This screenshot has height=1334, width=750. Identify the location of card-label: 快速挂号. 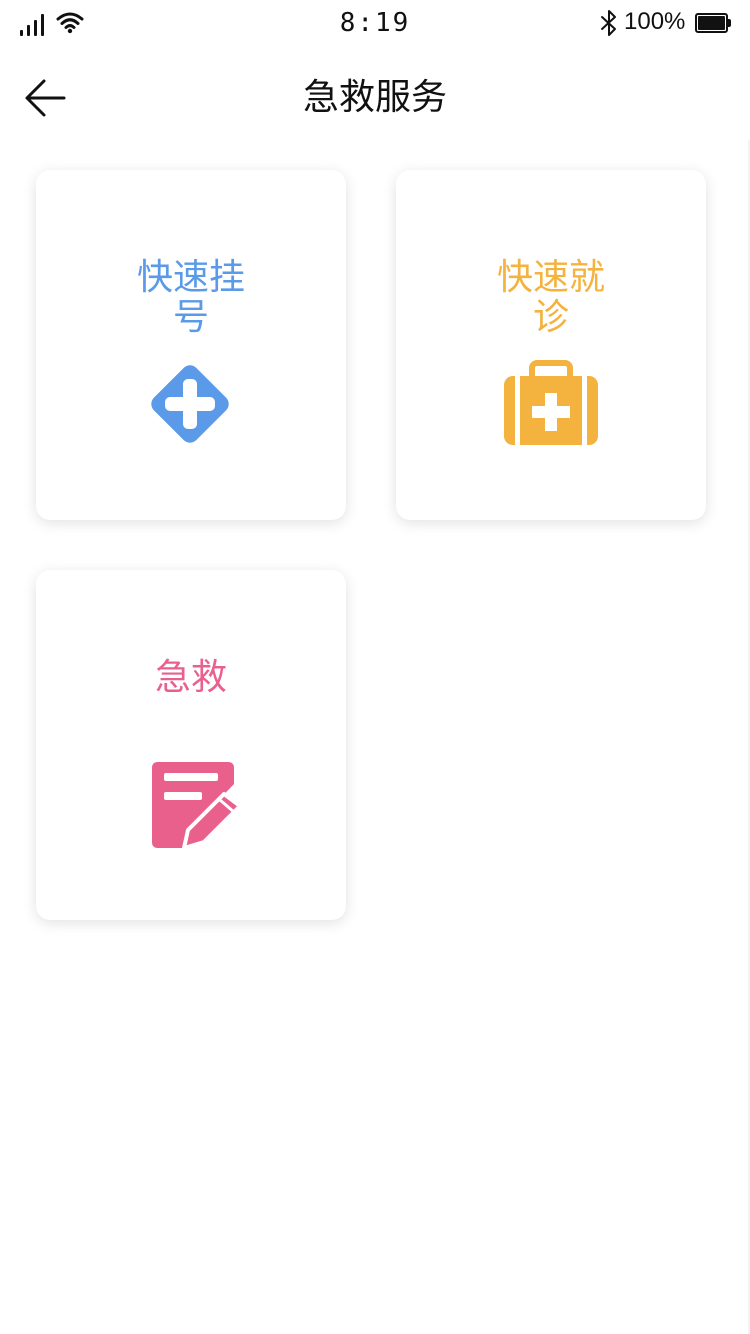
(190, 297).